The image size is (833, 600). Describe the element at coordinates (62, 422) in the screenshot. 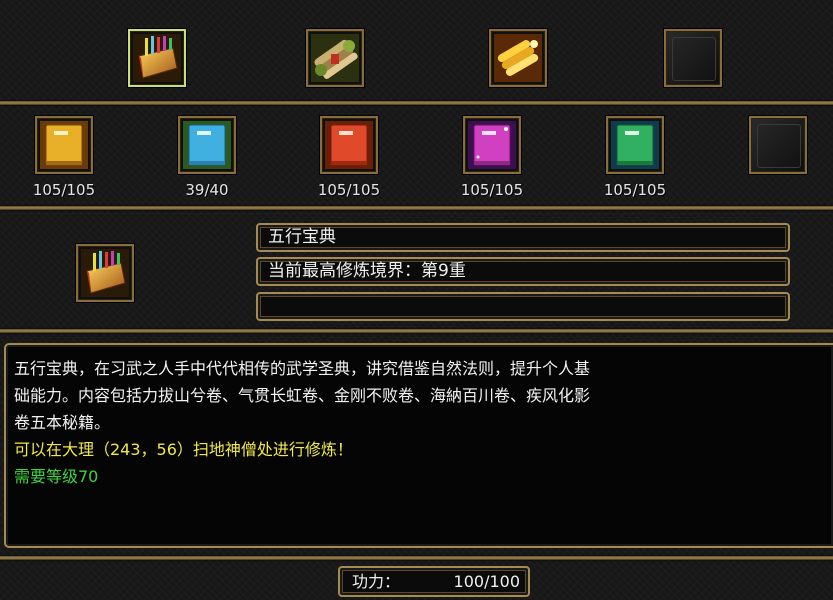

I see `description-line: 卷五本秘籍。` at that location.